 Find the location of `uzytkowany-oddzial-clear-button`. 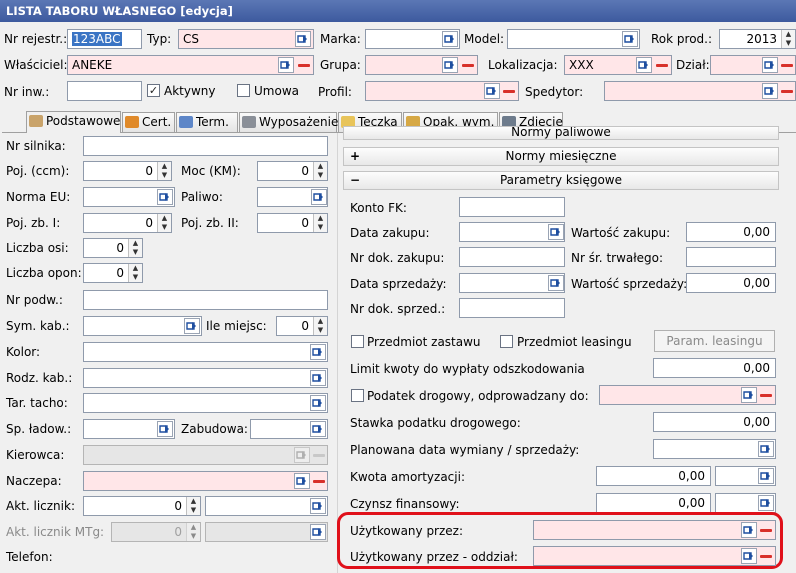

uzytkowany-oddzial-clear-button is located at coordinates (766, 556).